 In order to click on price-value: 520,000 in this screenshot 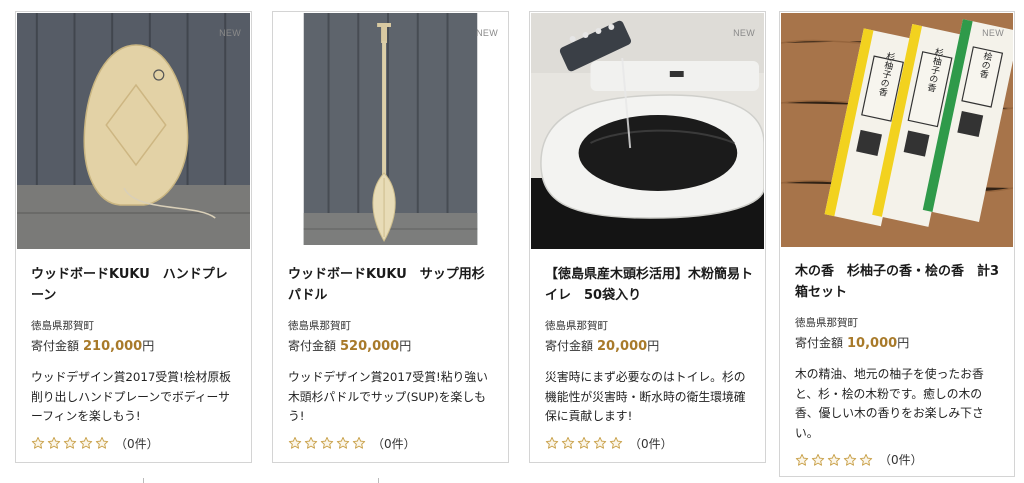, I will do `click(370, 346)`.